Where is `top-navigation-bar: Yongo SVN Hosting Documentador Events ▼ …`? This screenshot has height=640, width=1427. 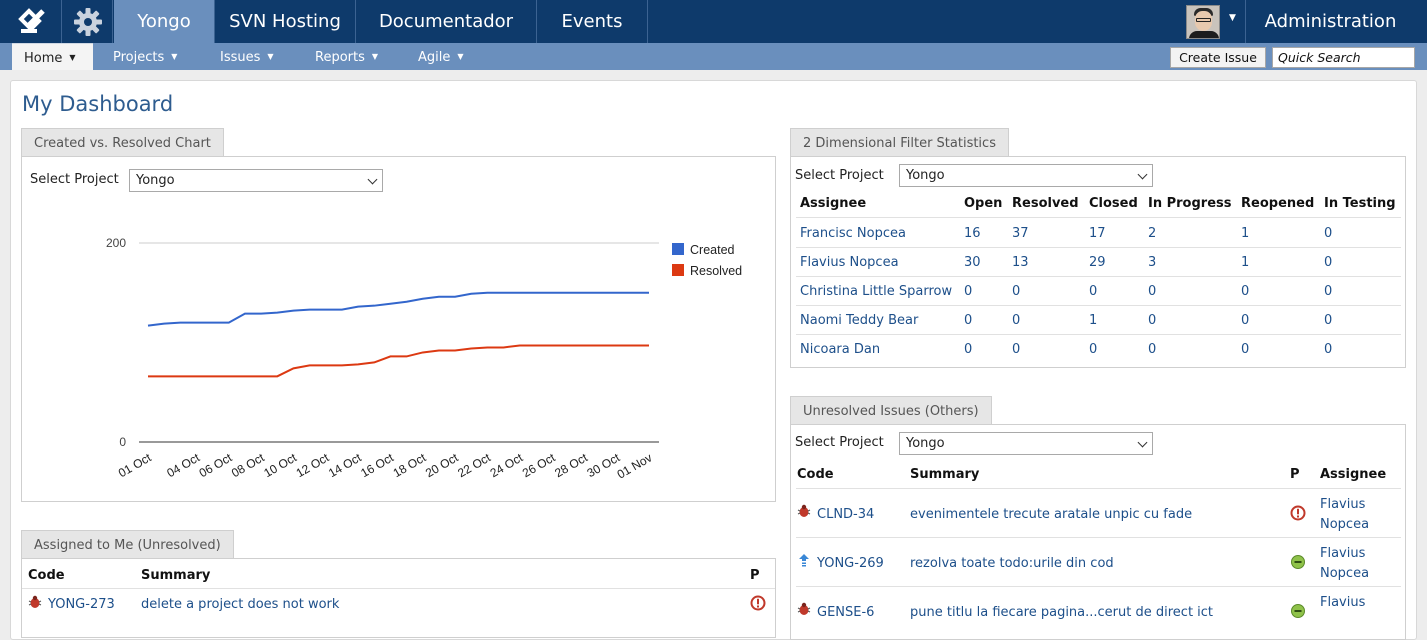 top-navigation-bar: Yongo SVN Hosting Documentador Events ▼ … is located at coordinates (713, 21).